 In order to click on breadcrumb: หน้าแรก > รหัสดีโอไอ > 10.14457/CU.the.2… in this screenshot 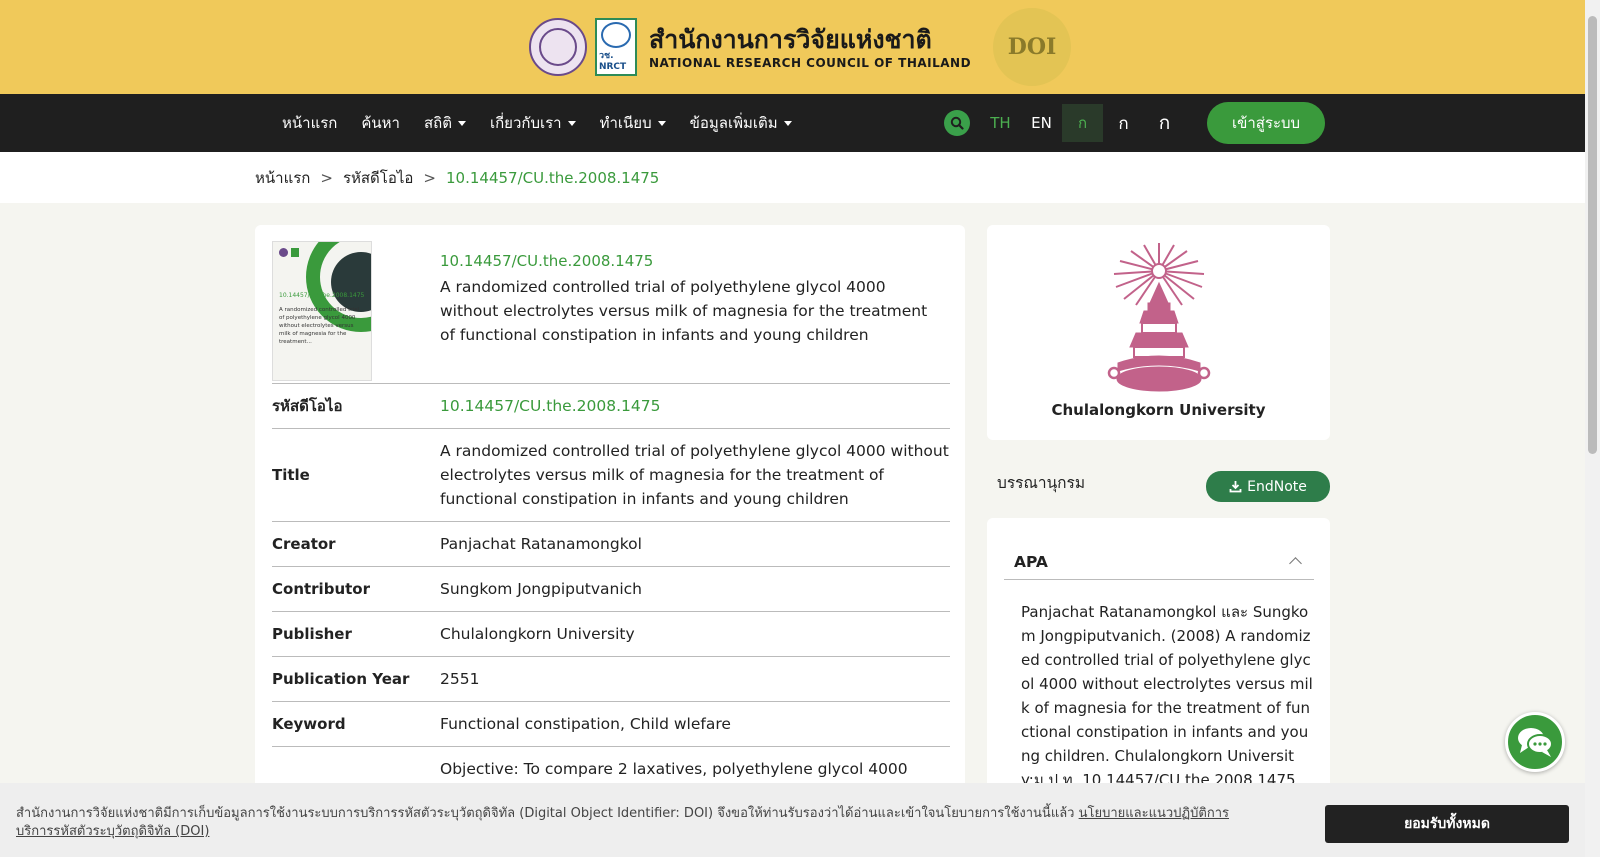, I will do `click(800, 177)`.